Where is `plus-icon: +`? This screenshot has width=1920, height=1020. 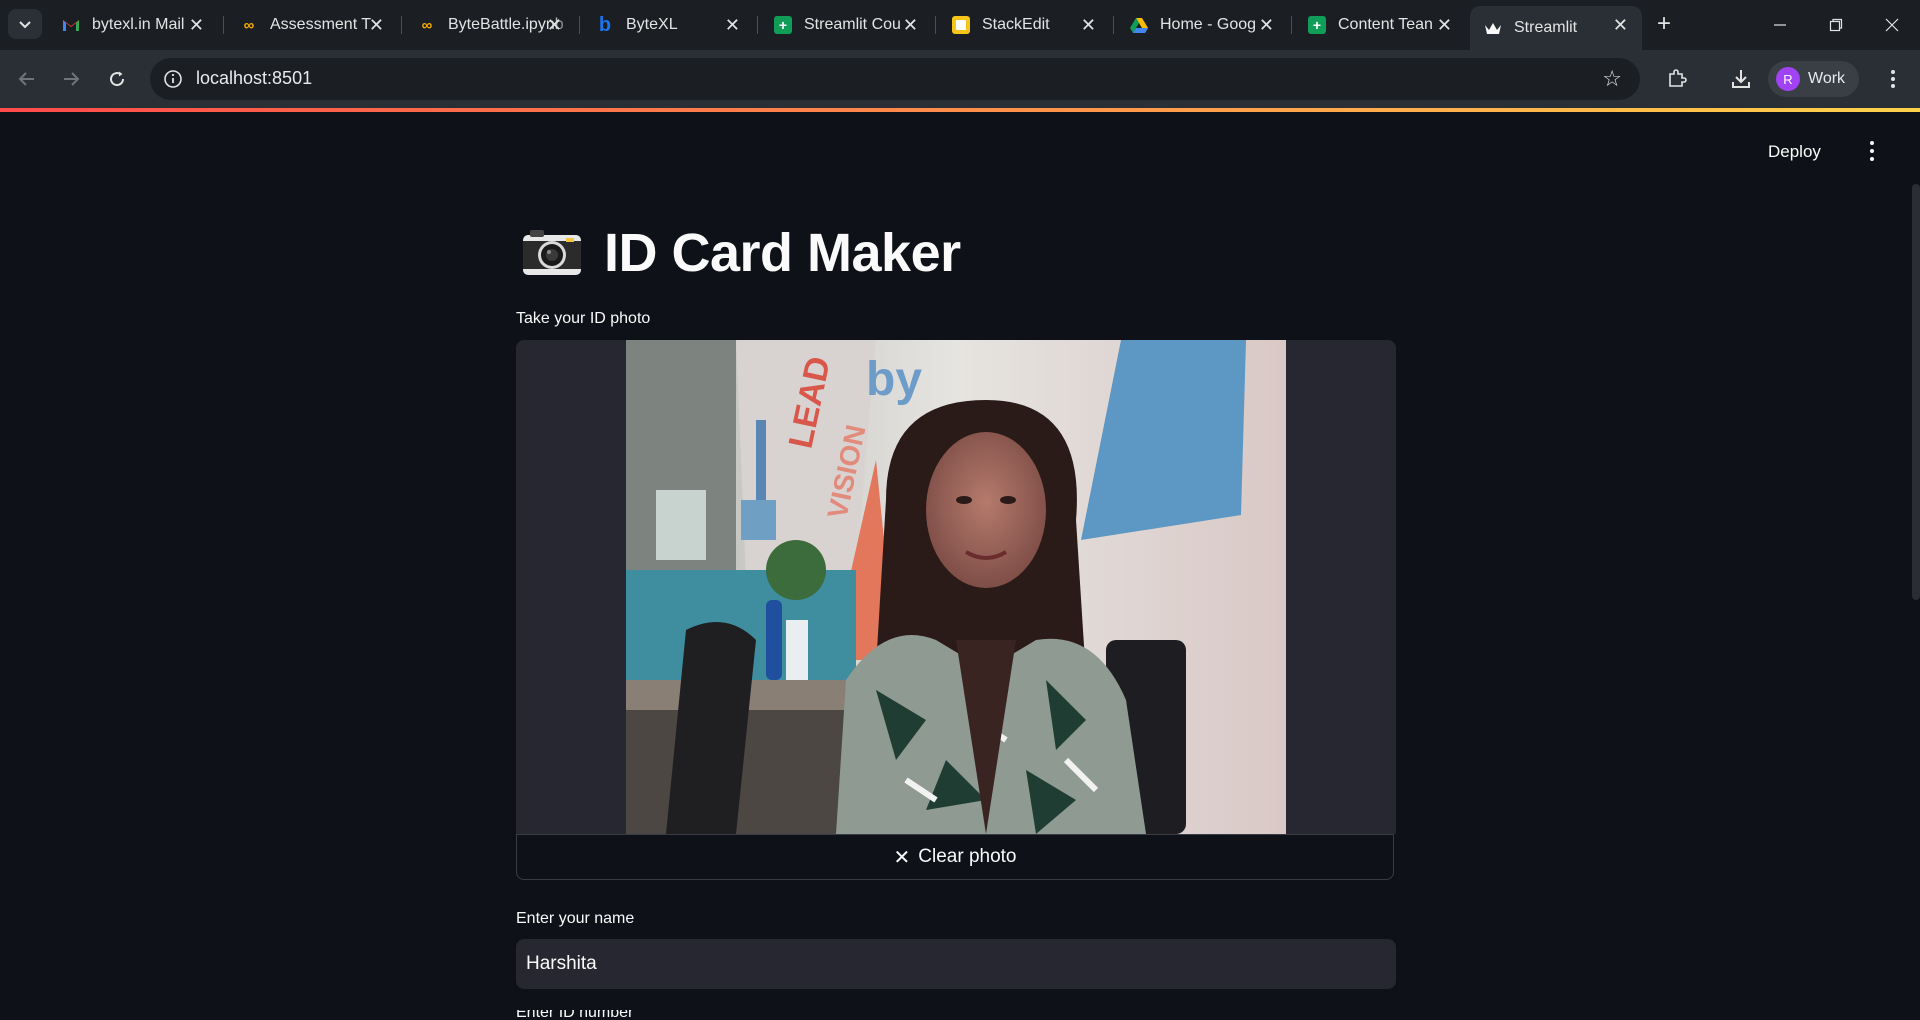 plus-icon: + is located at coordinates (1663, 23).